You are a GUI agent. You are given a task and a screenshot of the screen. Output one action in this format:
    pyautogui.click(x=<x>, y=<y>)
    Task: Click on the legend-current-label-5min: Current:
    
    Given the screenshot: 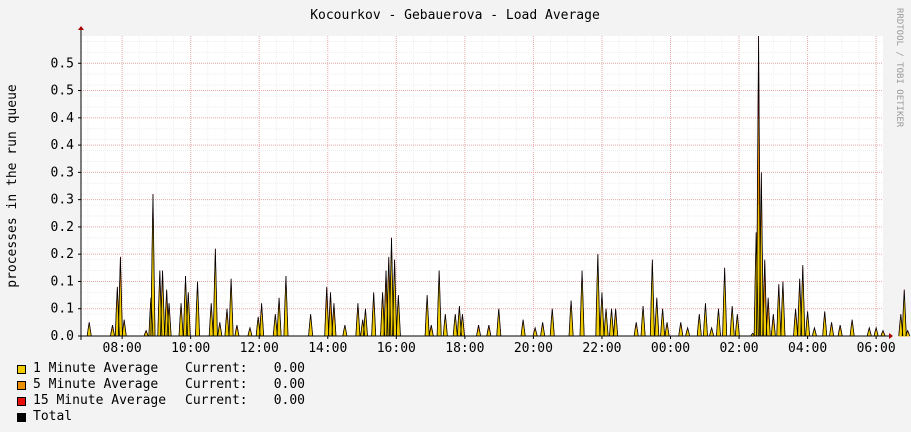 What is the action you would take?
    pyautogui.click(x=216, y=384)
    